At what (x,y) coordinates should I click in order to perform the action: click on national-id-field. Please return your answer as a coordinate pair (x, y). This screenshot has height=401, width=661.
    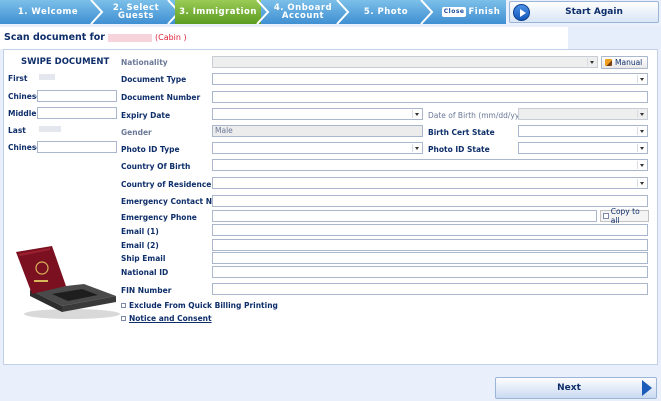
    Looking at the image, I should click on (430, 272).